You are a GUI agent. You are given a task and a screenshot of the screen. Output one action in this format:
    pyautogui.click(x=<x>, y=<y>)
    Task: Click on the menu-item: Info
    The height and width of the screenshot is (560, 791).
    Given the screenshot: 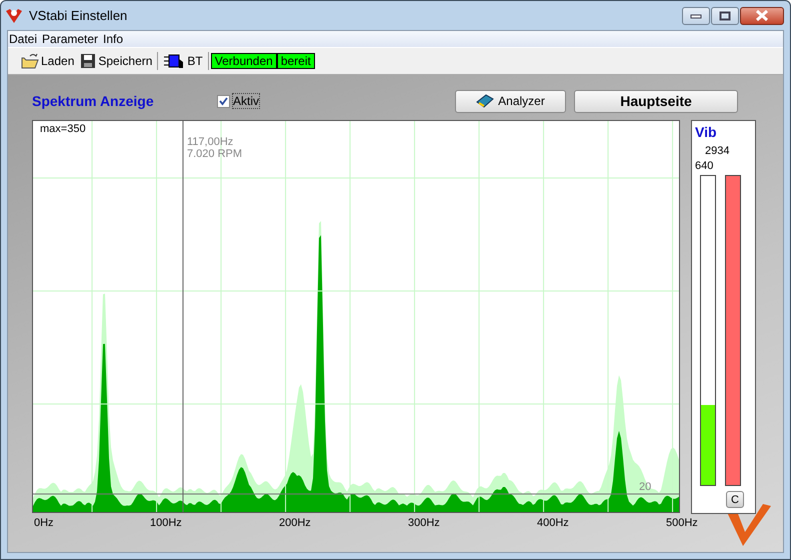 What is the action you would take?
    pyautogui.click(x=115, y=39)
    